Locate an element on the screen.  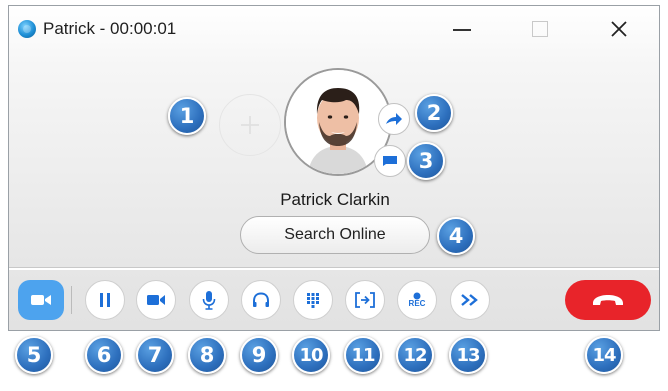
video-toggle-button is located at coordinates (41, 300).